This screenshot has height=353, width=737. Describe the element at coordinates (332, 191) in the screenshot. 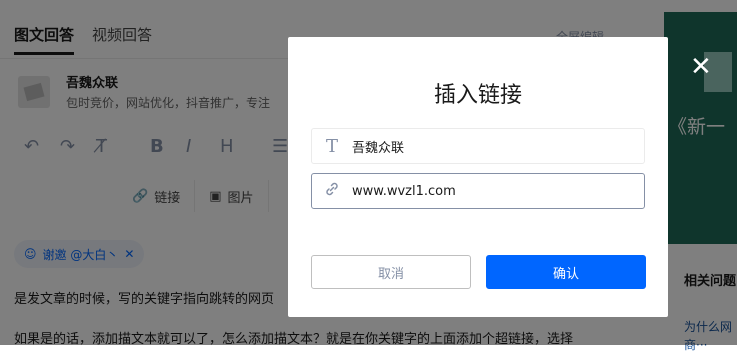

I see `link-icon` at that location.